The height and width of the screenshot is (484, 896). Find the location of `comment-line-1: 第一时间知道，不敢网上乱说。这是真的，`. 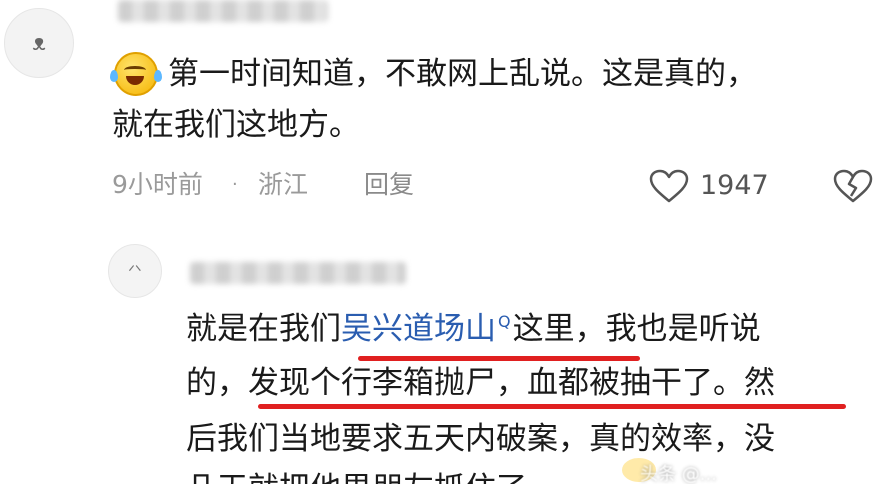

comment-line-1: 第一时间知道，不敢网上乱说。这是真的， is located at coordinates (433, 74).